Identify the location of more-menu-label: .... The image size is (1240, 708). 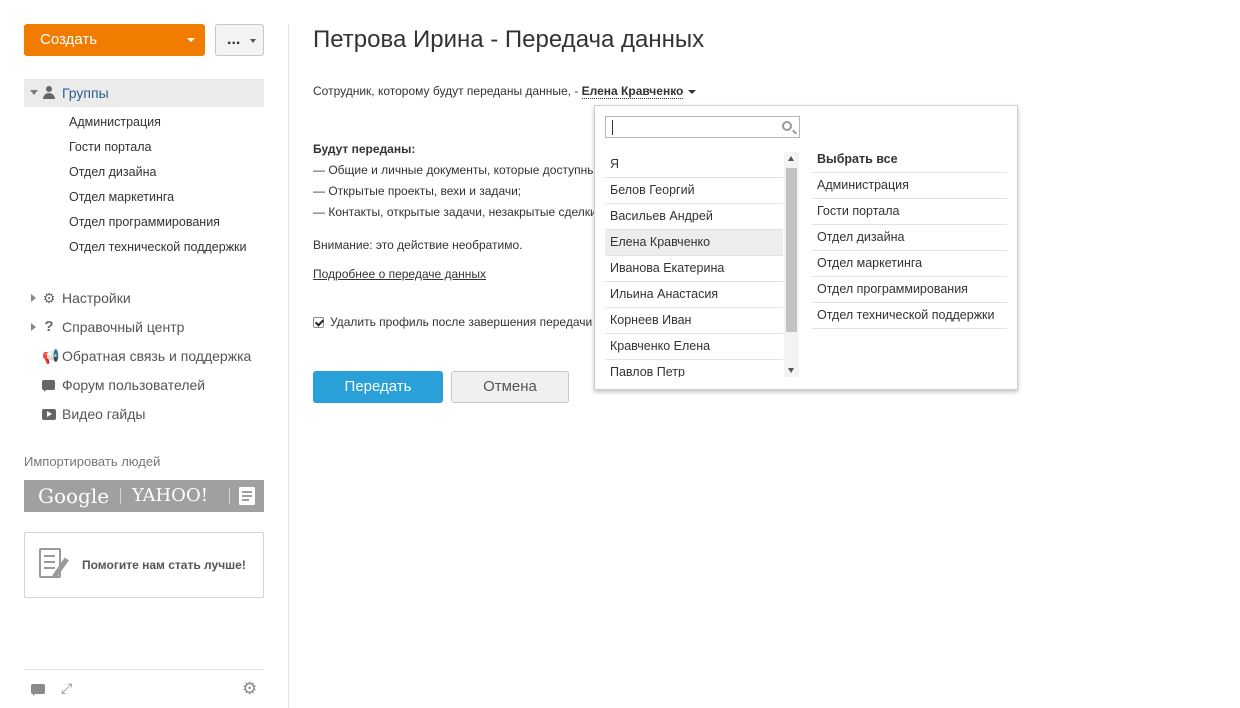
(234, 39).